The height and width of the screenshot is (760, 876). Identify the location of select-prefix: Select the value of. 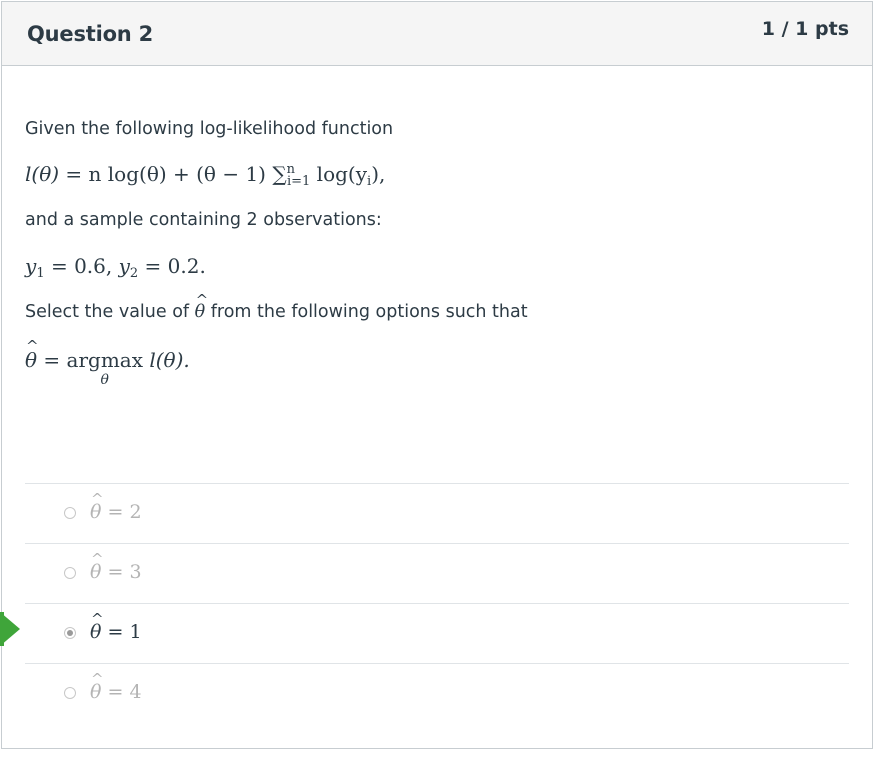
(110, 312).